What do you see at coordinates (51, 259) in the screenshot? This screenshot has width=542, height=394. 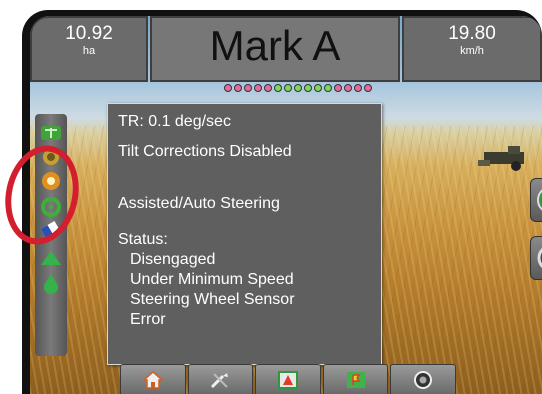 I see `guidance-mode-icon` at bounding box center [51, 259].